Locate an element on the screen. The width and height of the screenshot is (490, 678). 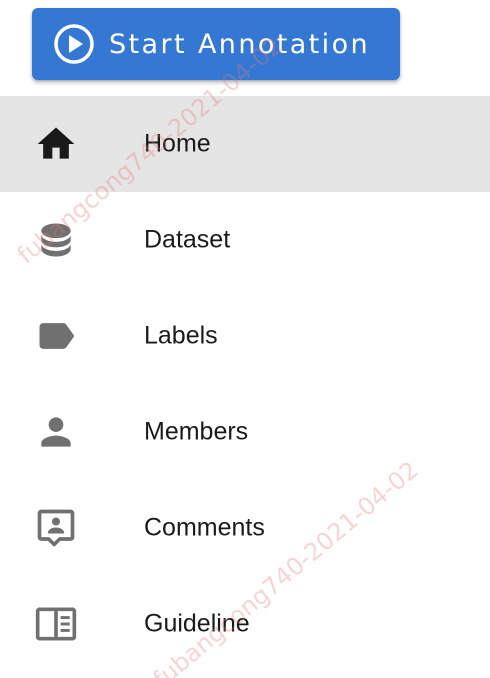
book-open-icon is located at coordinates (56, 624).